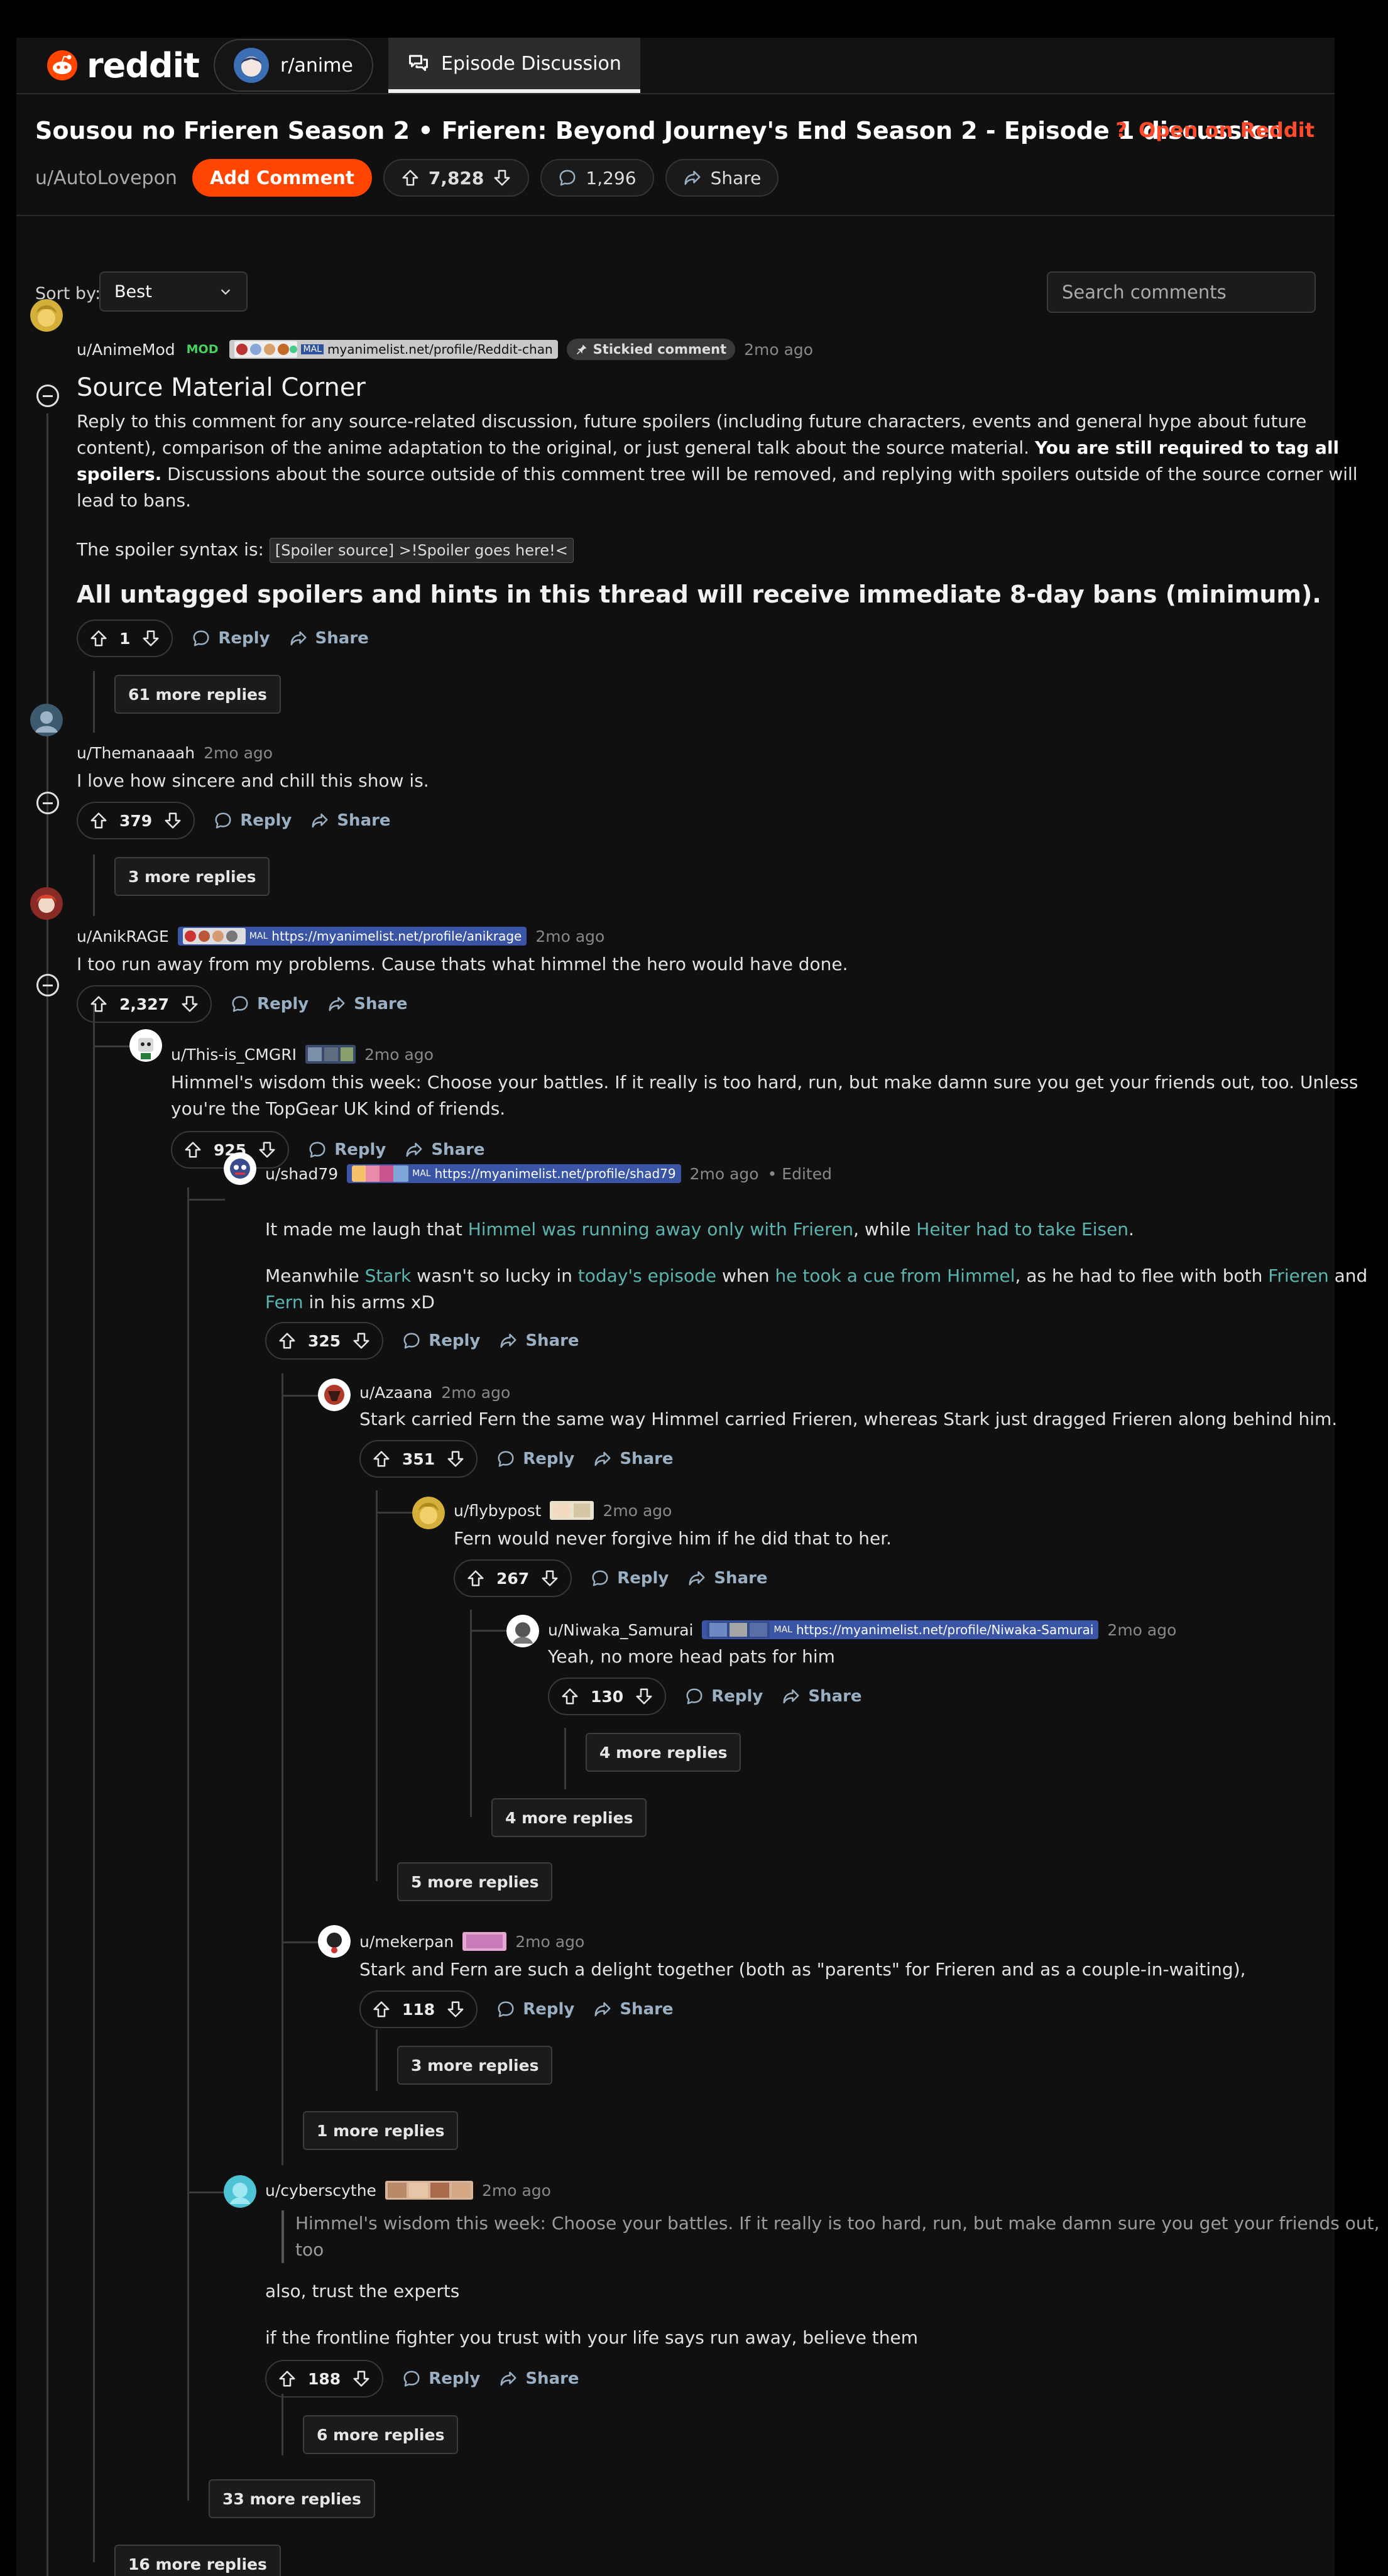 The height and width of the screenshot is (2576, 1388). I want to click on more-replies-button: 33 more replies, so click(292, 2498).